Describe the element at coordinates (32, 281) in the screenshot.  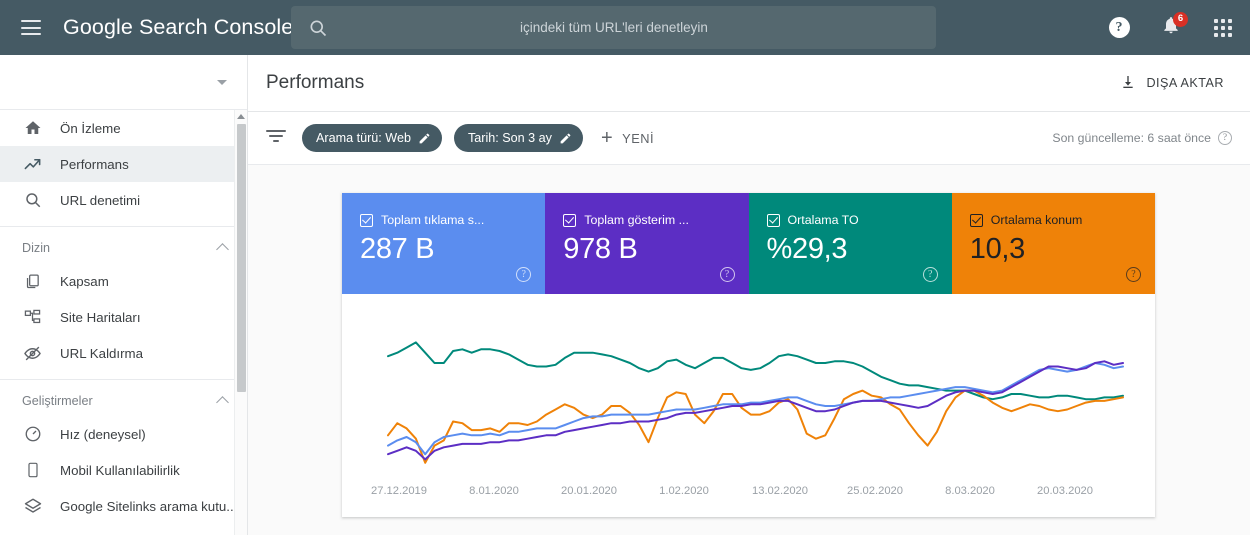
I see `pages-icon` at that location.